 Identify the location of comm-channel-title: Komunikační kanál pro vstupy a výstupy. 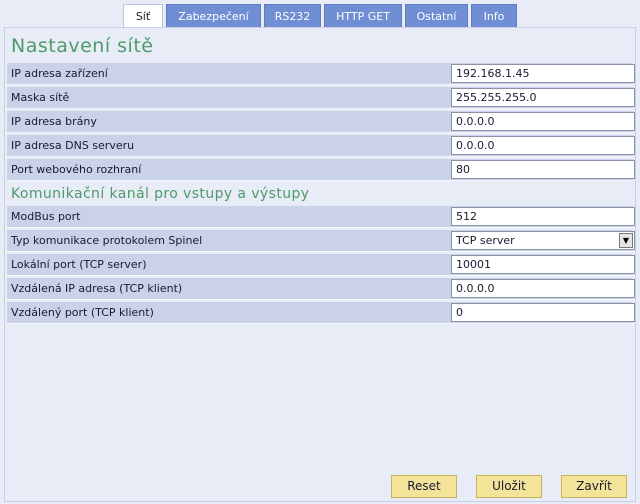
(160, 194).